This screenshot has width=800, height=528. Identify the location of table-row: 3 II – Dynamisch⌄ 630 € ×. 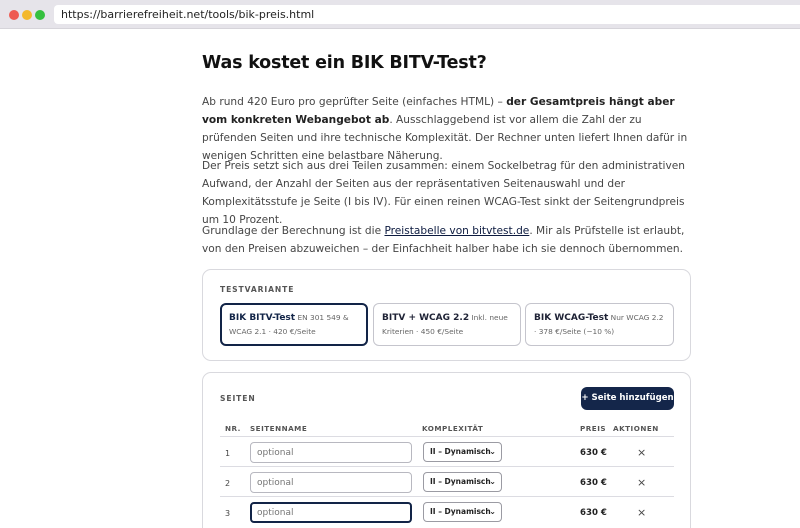
(447, 514).